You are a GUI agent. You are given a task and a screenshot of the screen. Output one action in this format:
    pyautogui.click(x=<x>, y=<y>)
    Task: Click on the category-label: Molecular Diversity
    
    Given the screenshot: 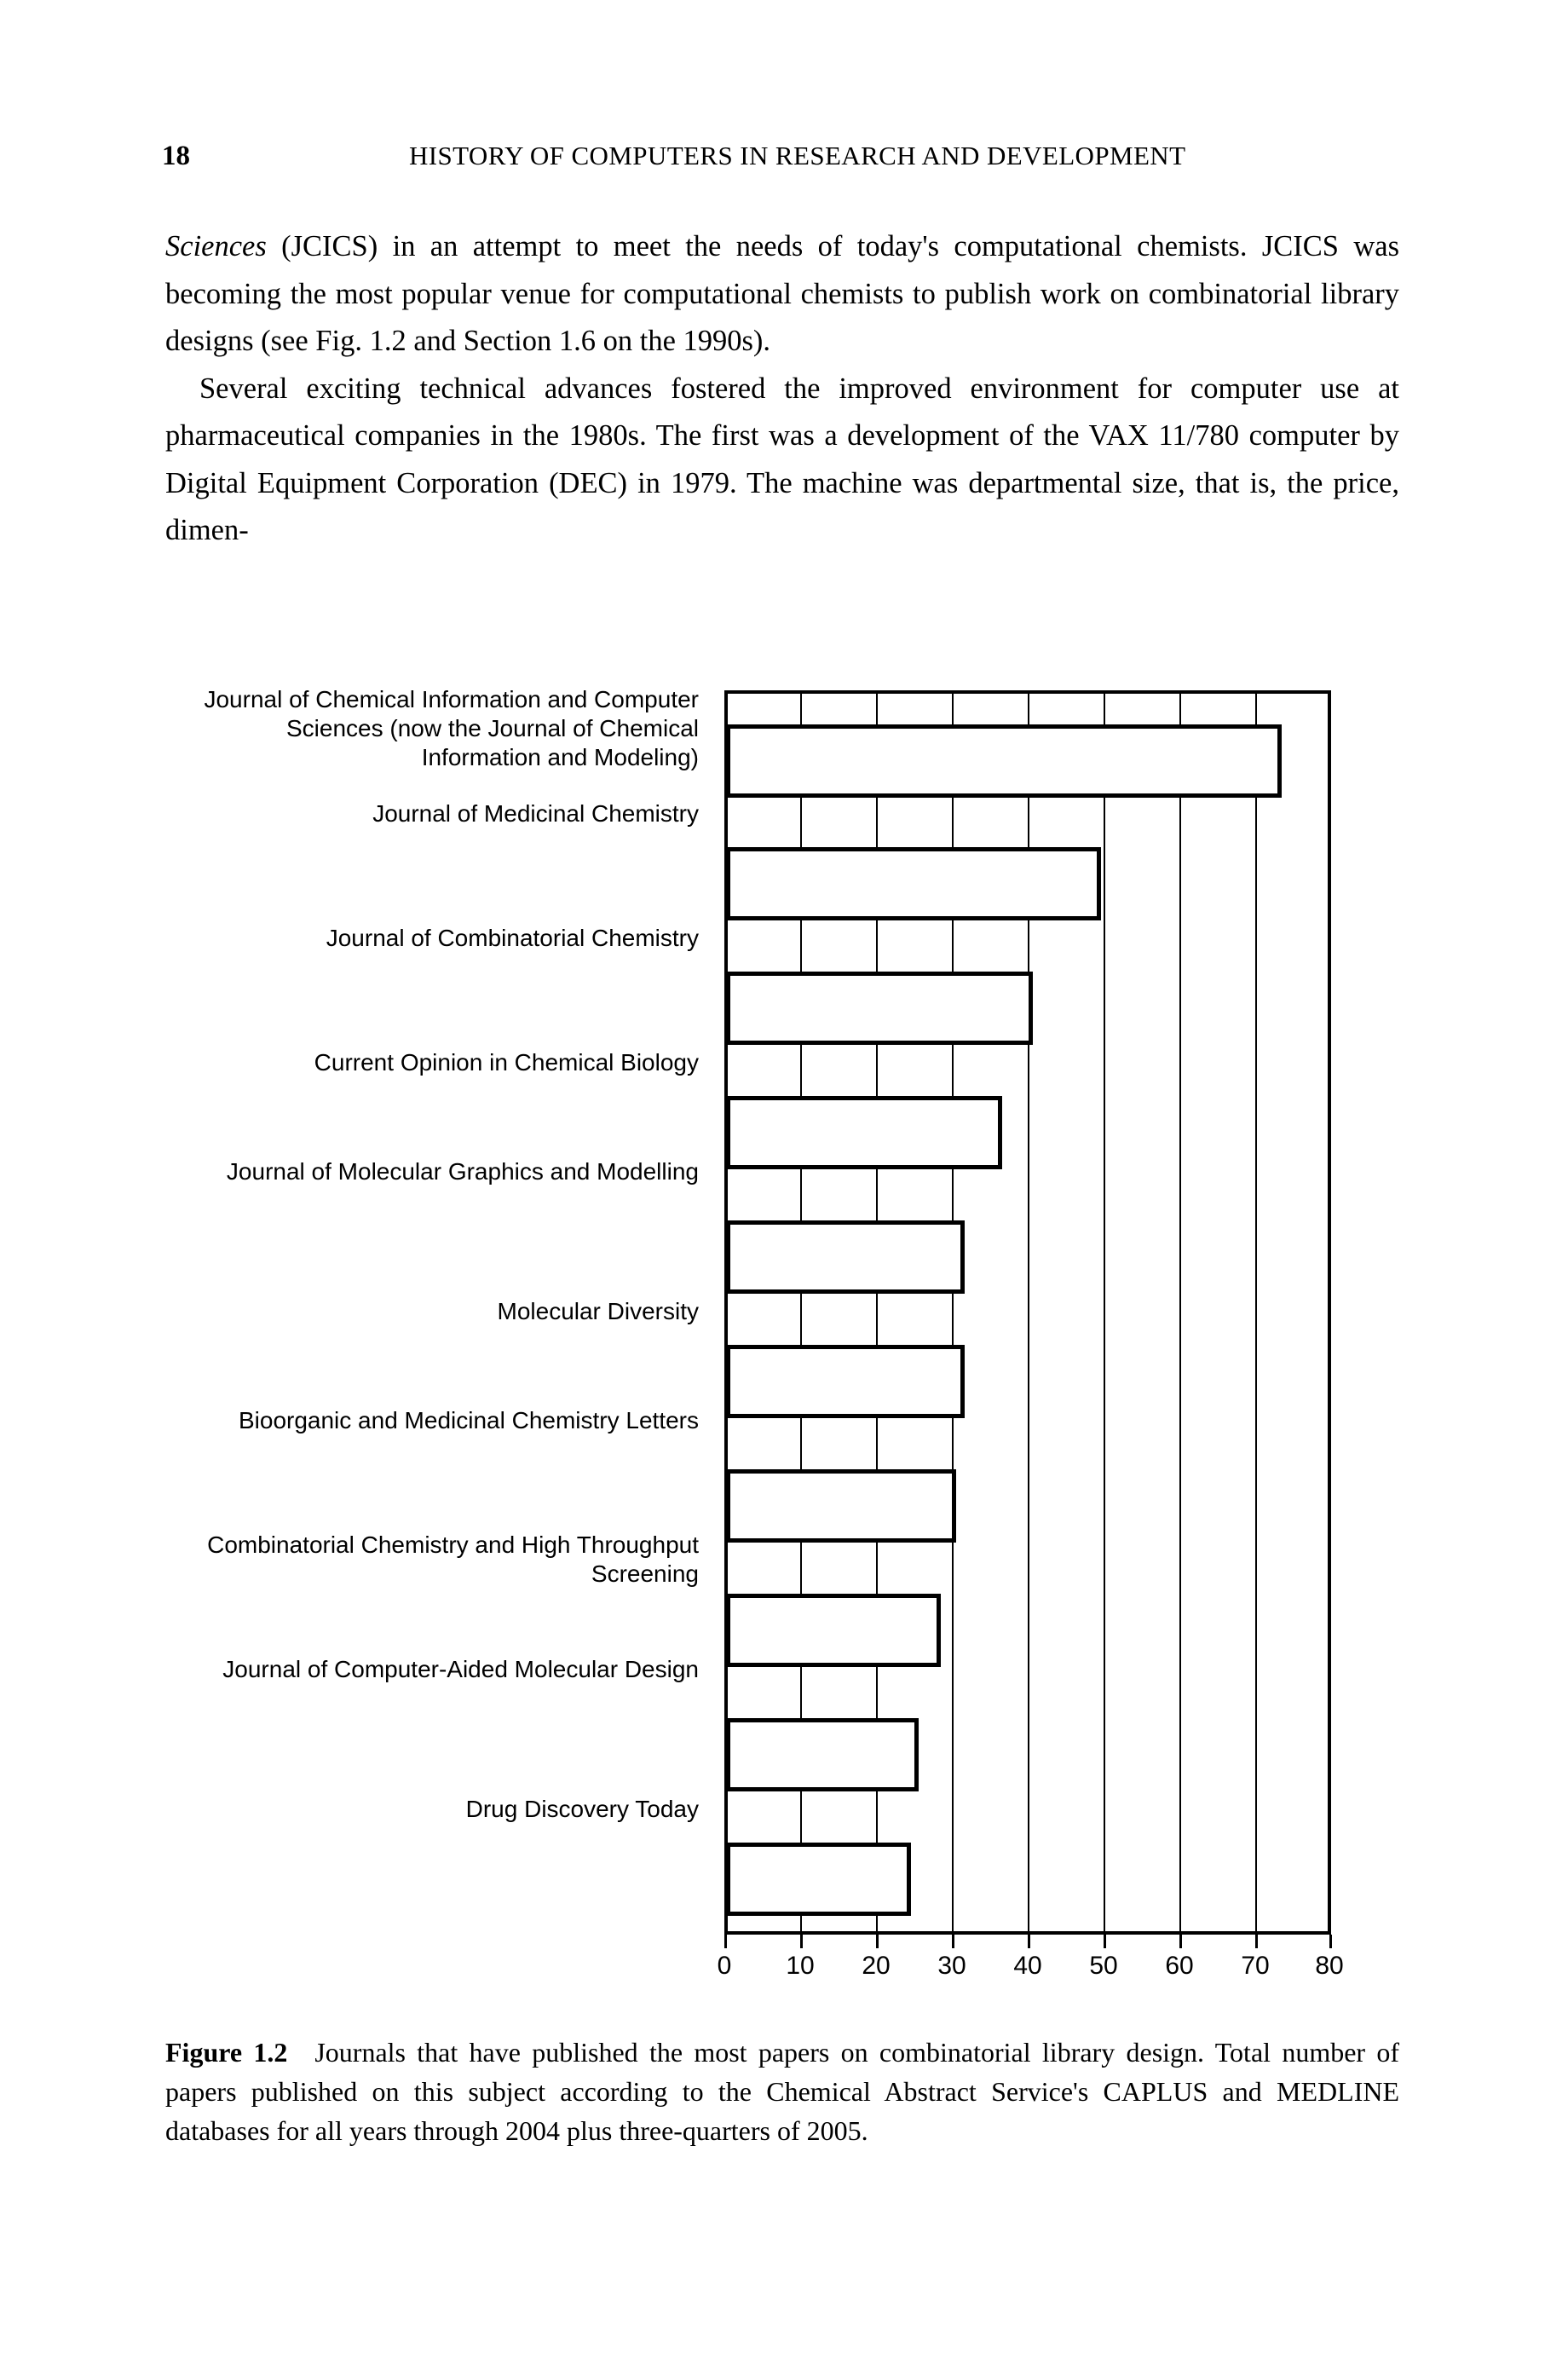 What is the action you would take?
    pyautogui.click(x=599, y=1311)
    